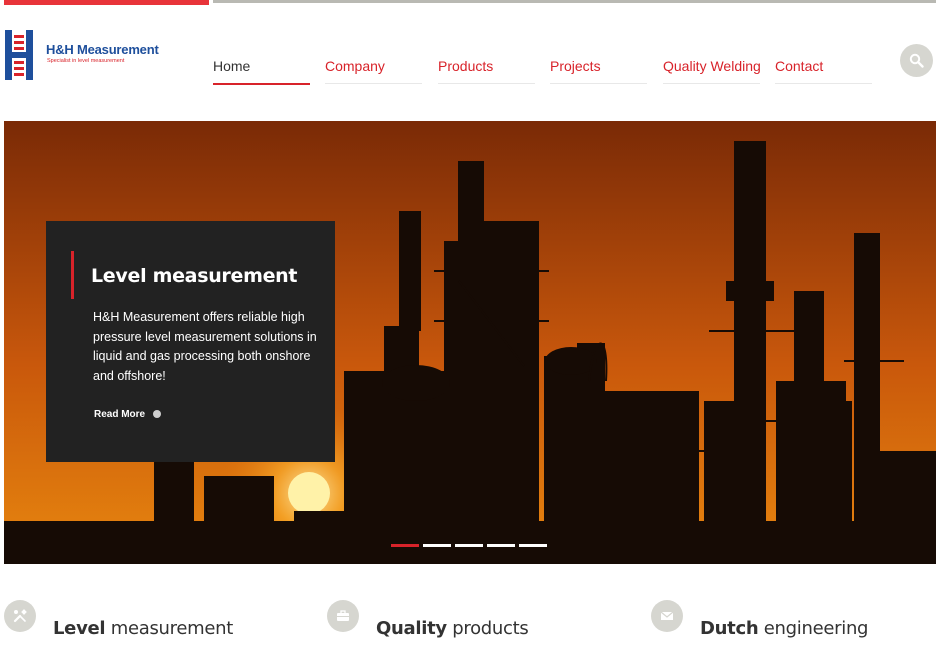  I want to click on logo-name: H&H Measurement, so click(102, 49).